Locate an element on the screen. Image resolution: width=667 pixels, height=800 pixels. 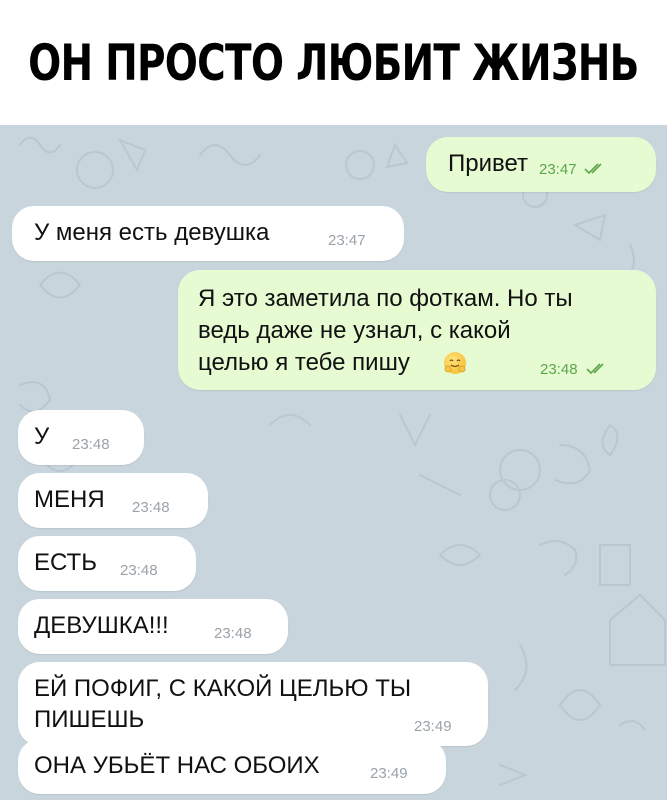
message-text: ЕЙ ПОФИГ, С КАКОЙ ЦЕЛЬЮ ТЫ is located at coordinates (223, 688).